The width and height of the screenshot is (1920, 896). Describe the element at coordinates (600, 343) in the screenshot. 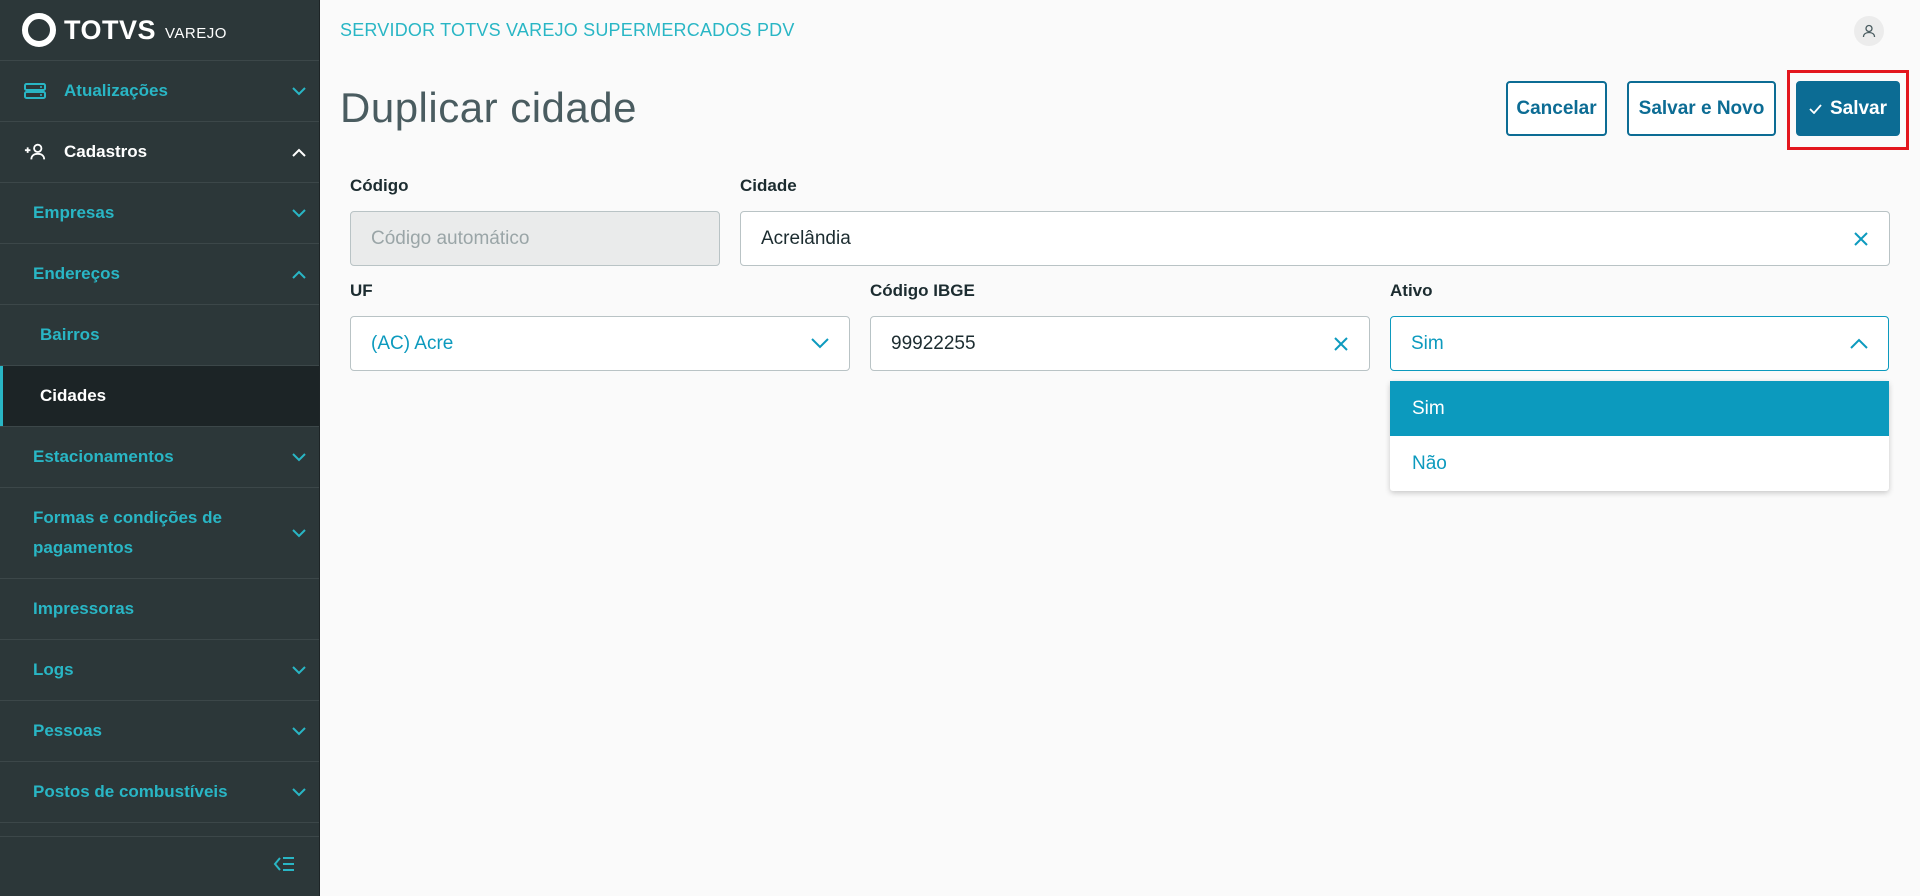

I see `uf-select: (AC) Acre` at that location.